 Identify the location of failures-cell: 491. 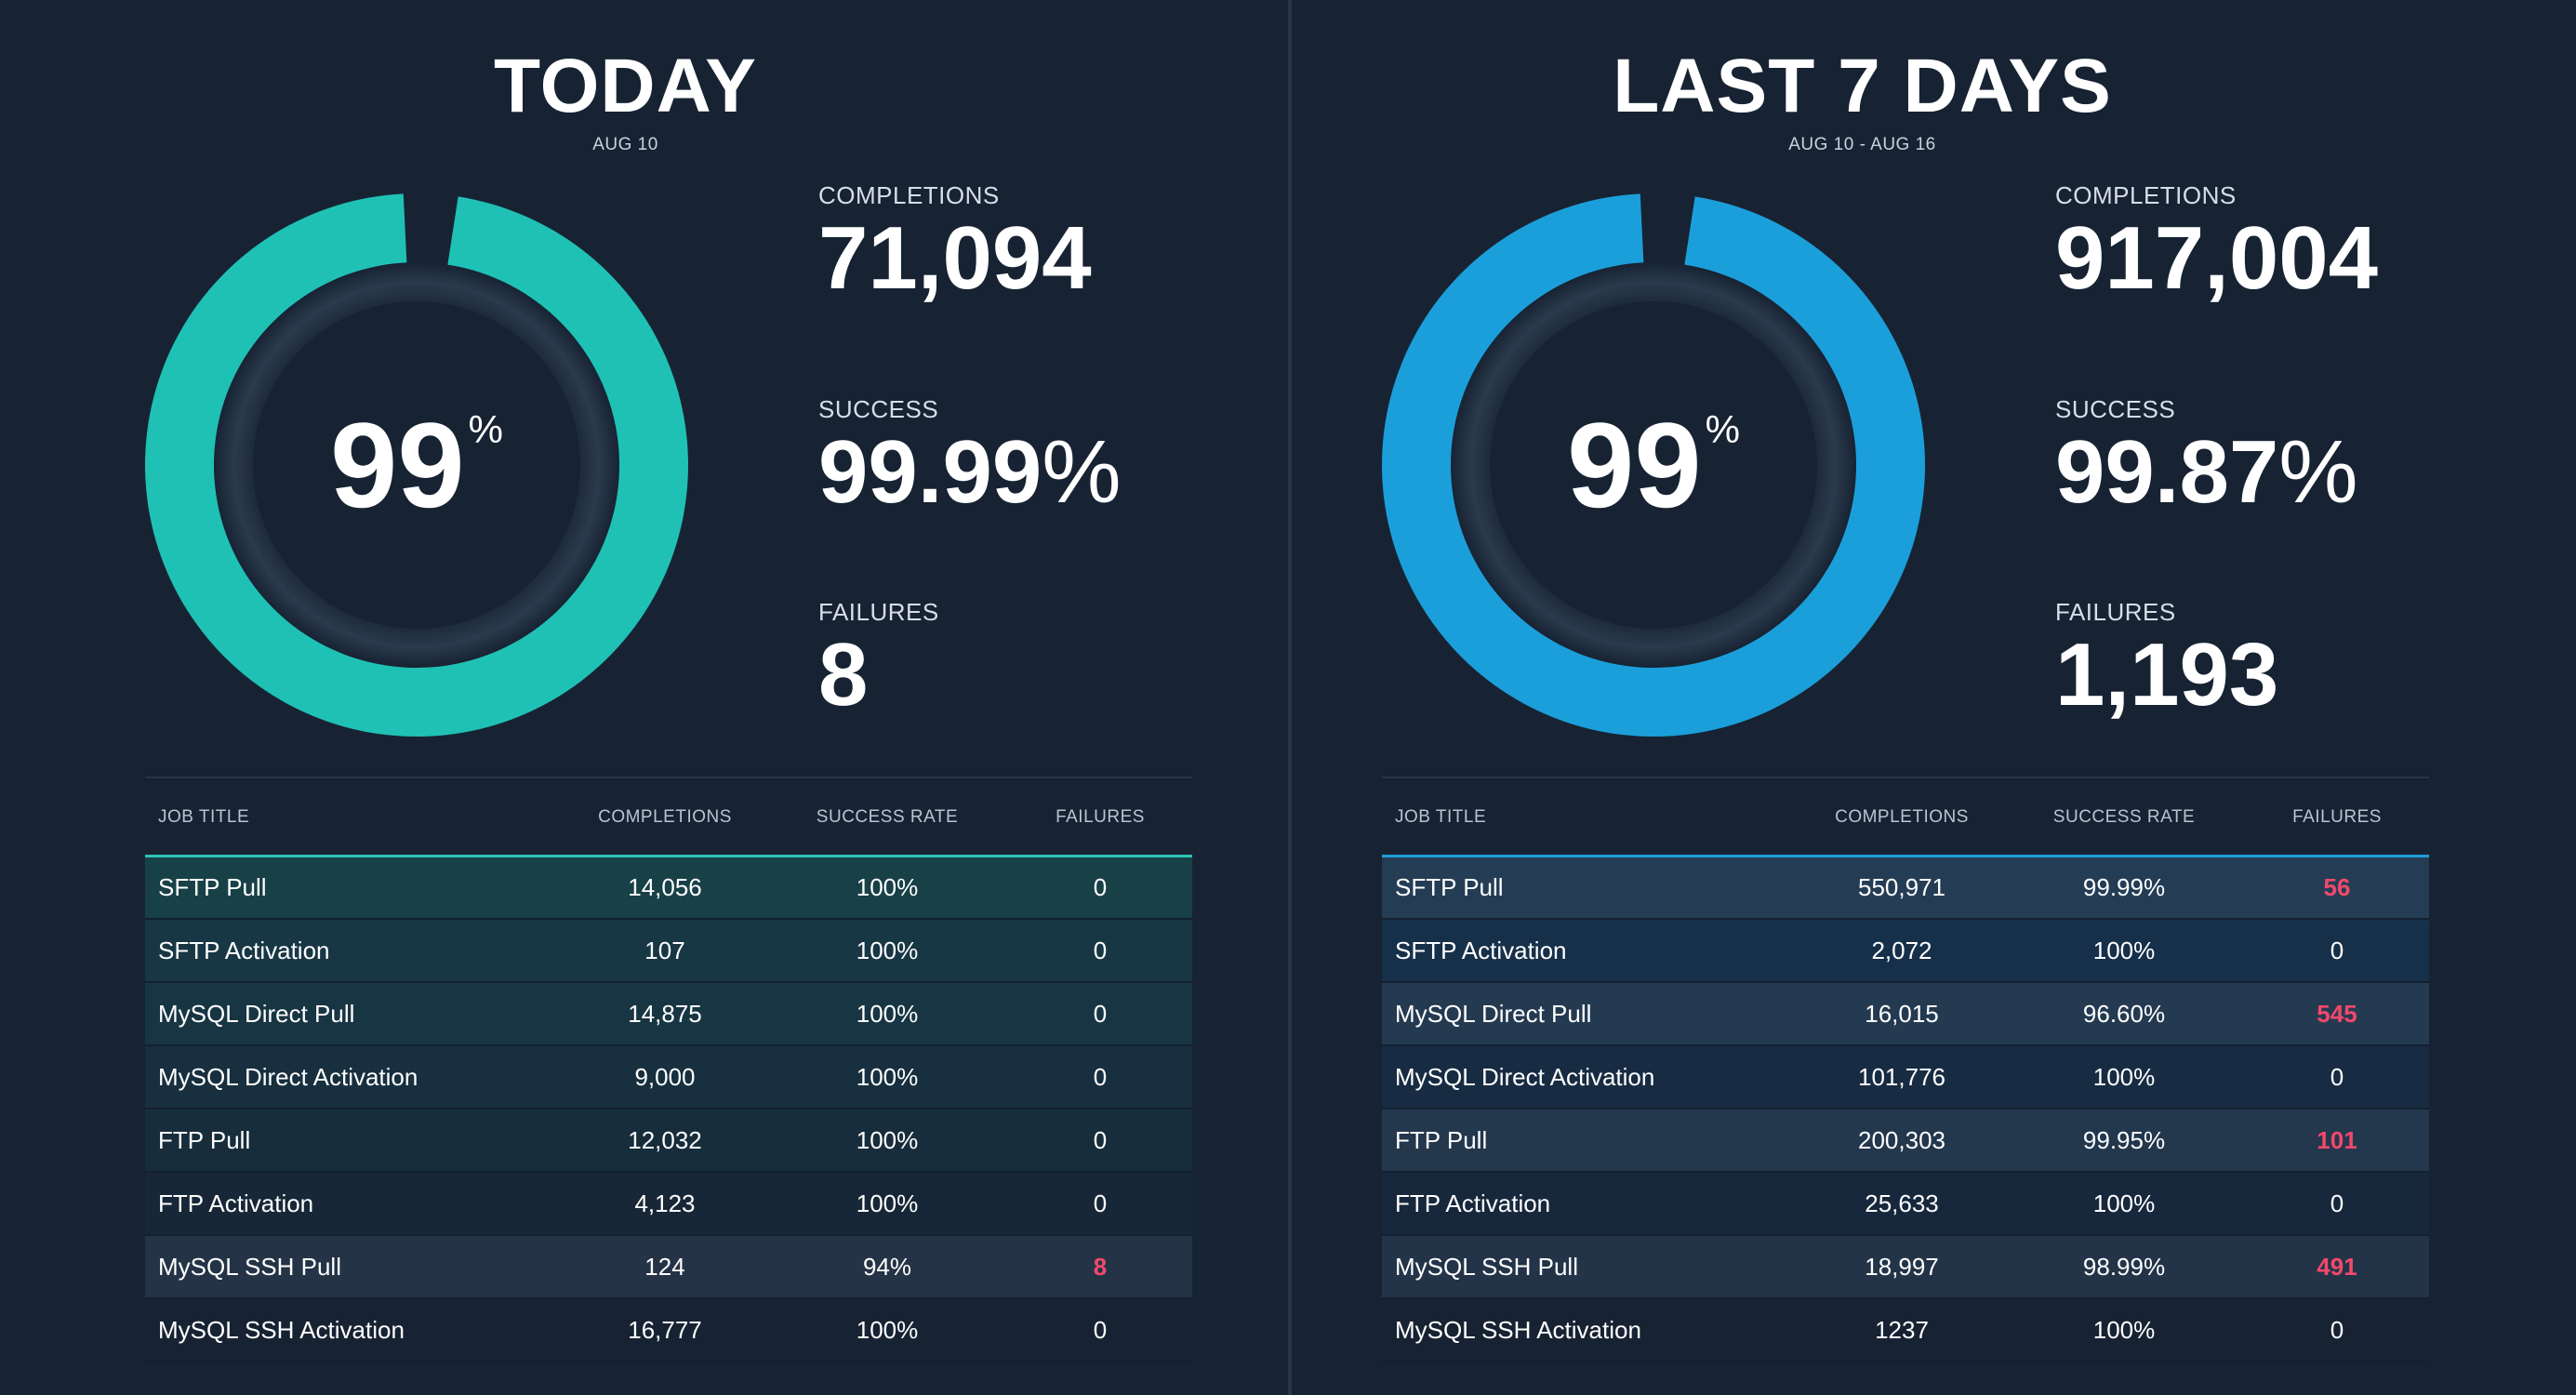
(2337, 1267).